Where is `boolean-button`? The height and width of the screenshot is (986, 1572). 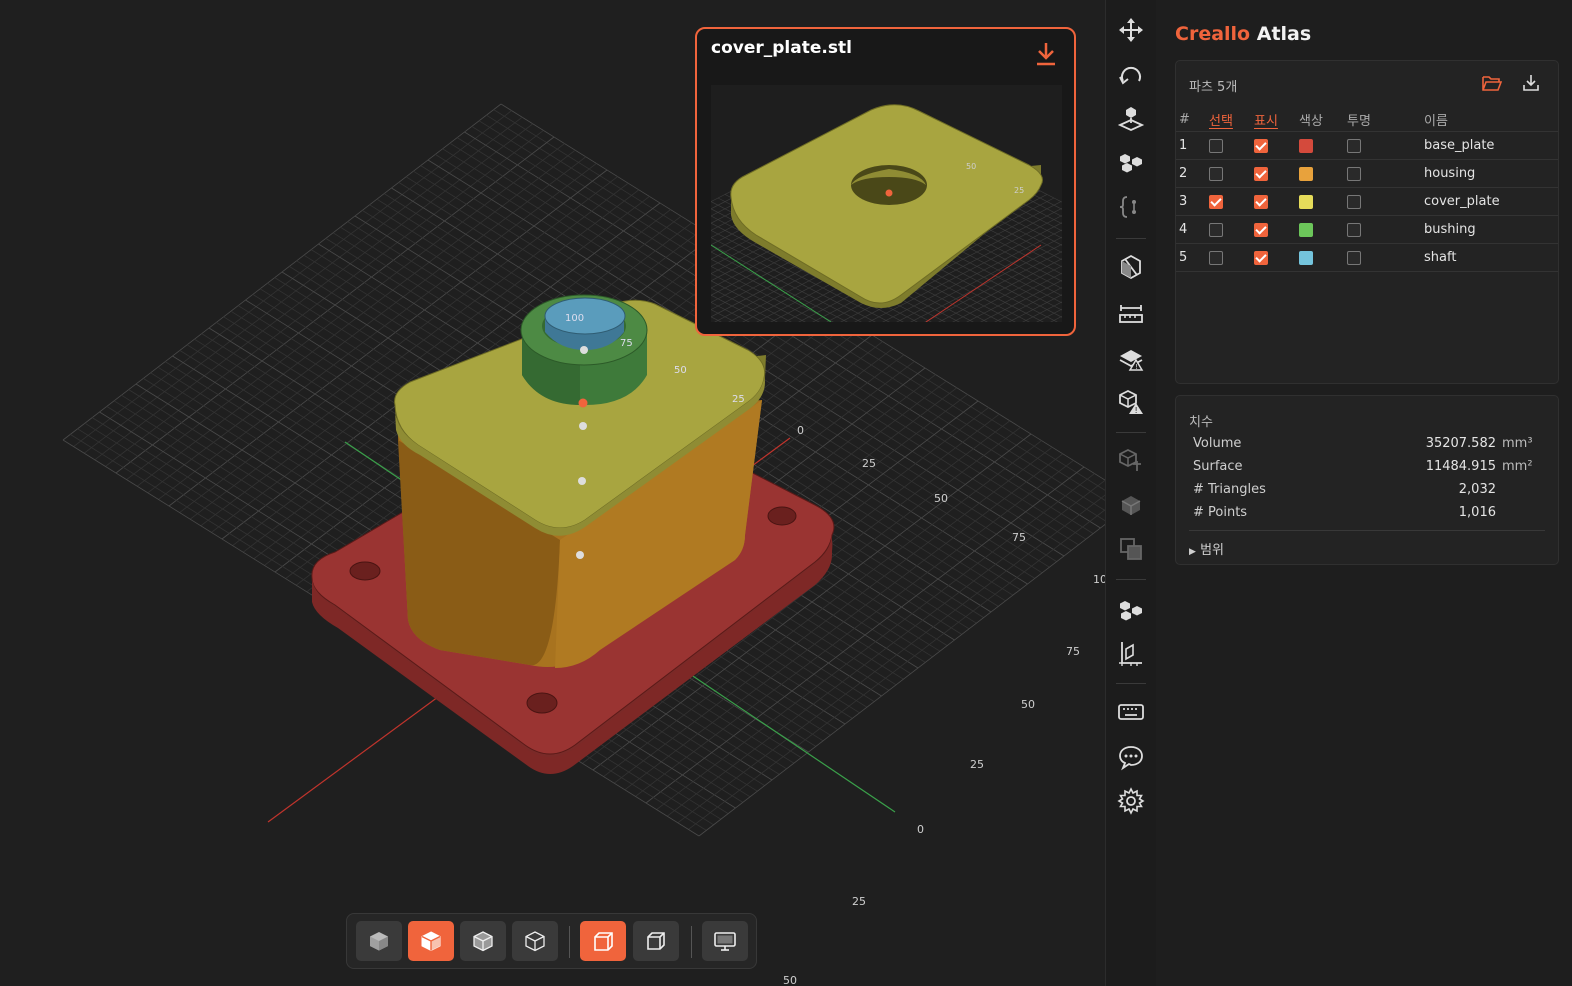
boolean-button is located at coordinates (1131, 549).